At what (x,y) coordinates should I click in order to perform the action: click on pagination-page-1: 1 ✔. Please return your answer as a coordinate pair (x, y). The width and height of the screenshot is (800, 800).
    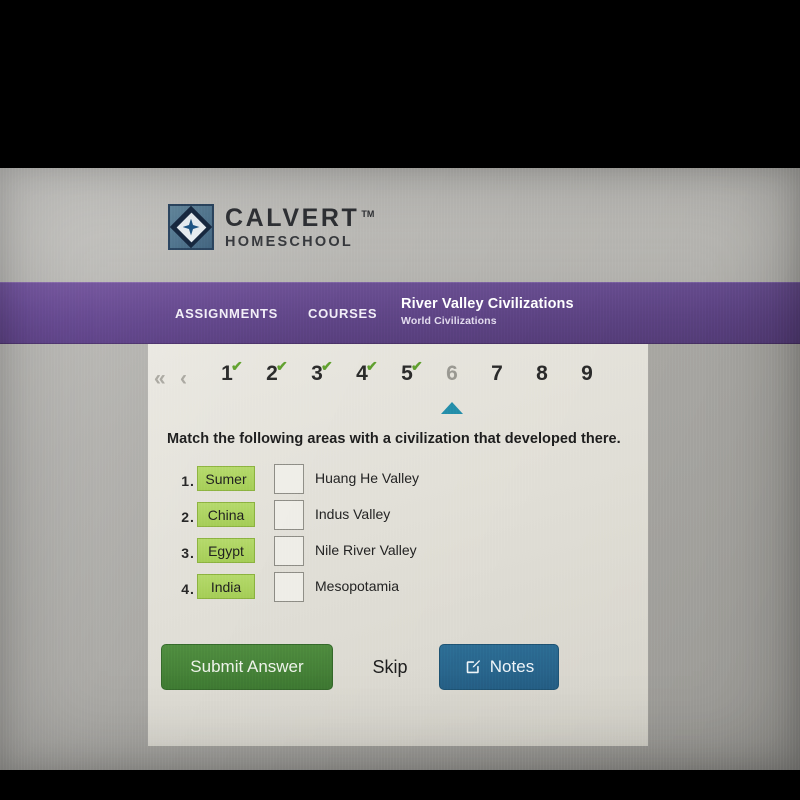
    Looking at the image, I should click on (228, 372).